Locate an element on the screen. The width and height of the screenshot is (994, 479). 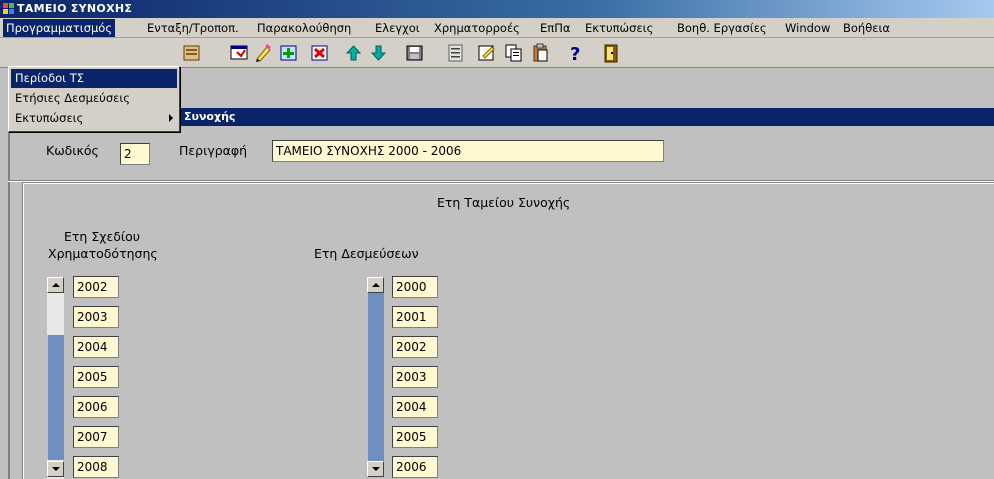
plan-year-field: 2002 is located at coordinates (96, 287).